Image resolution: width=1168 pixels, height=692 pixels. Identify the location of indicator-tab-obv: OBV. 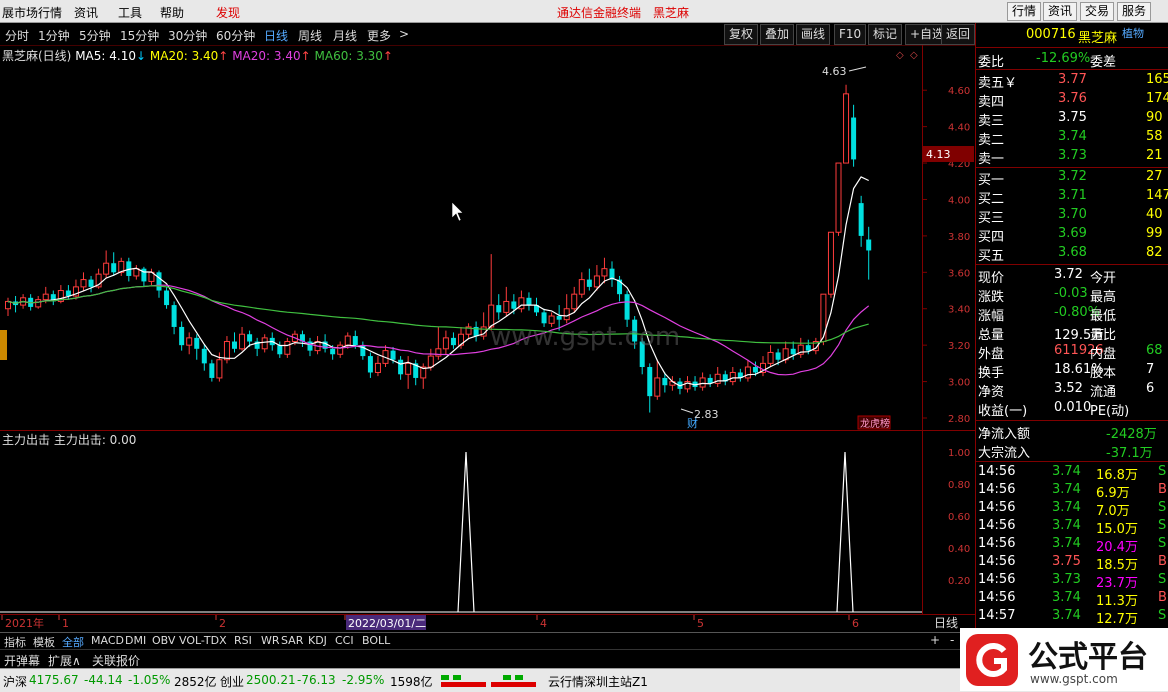
(163, 640).